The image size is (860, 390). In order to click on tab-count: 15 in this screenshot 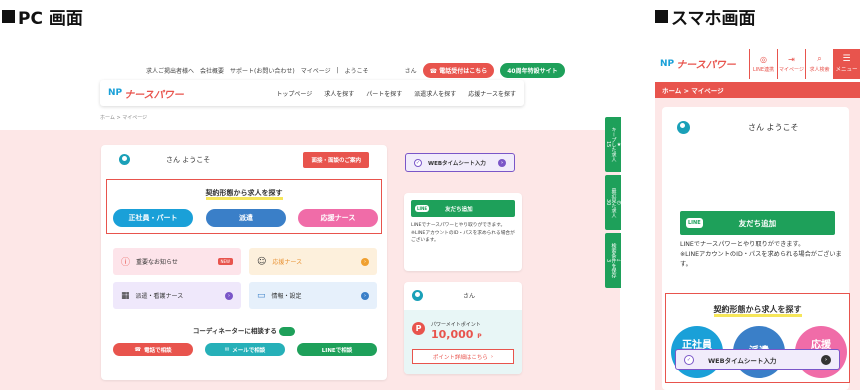, I will do `click(608, 144)`.